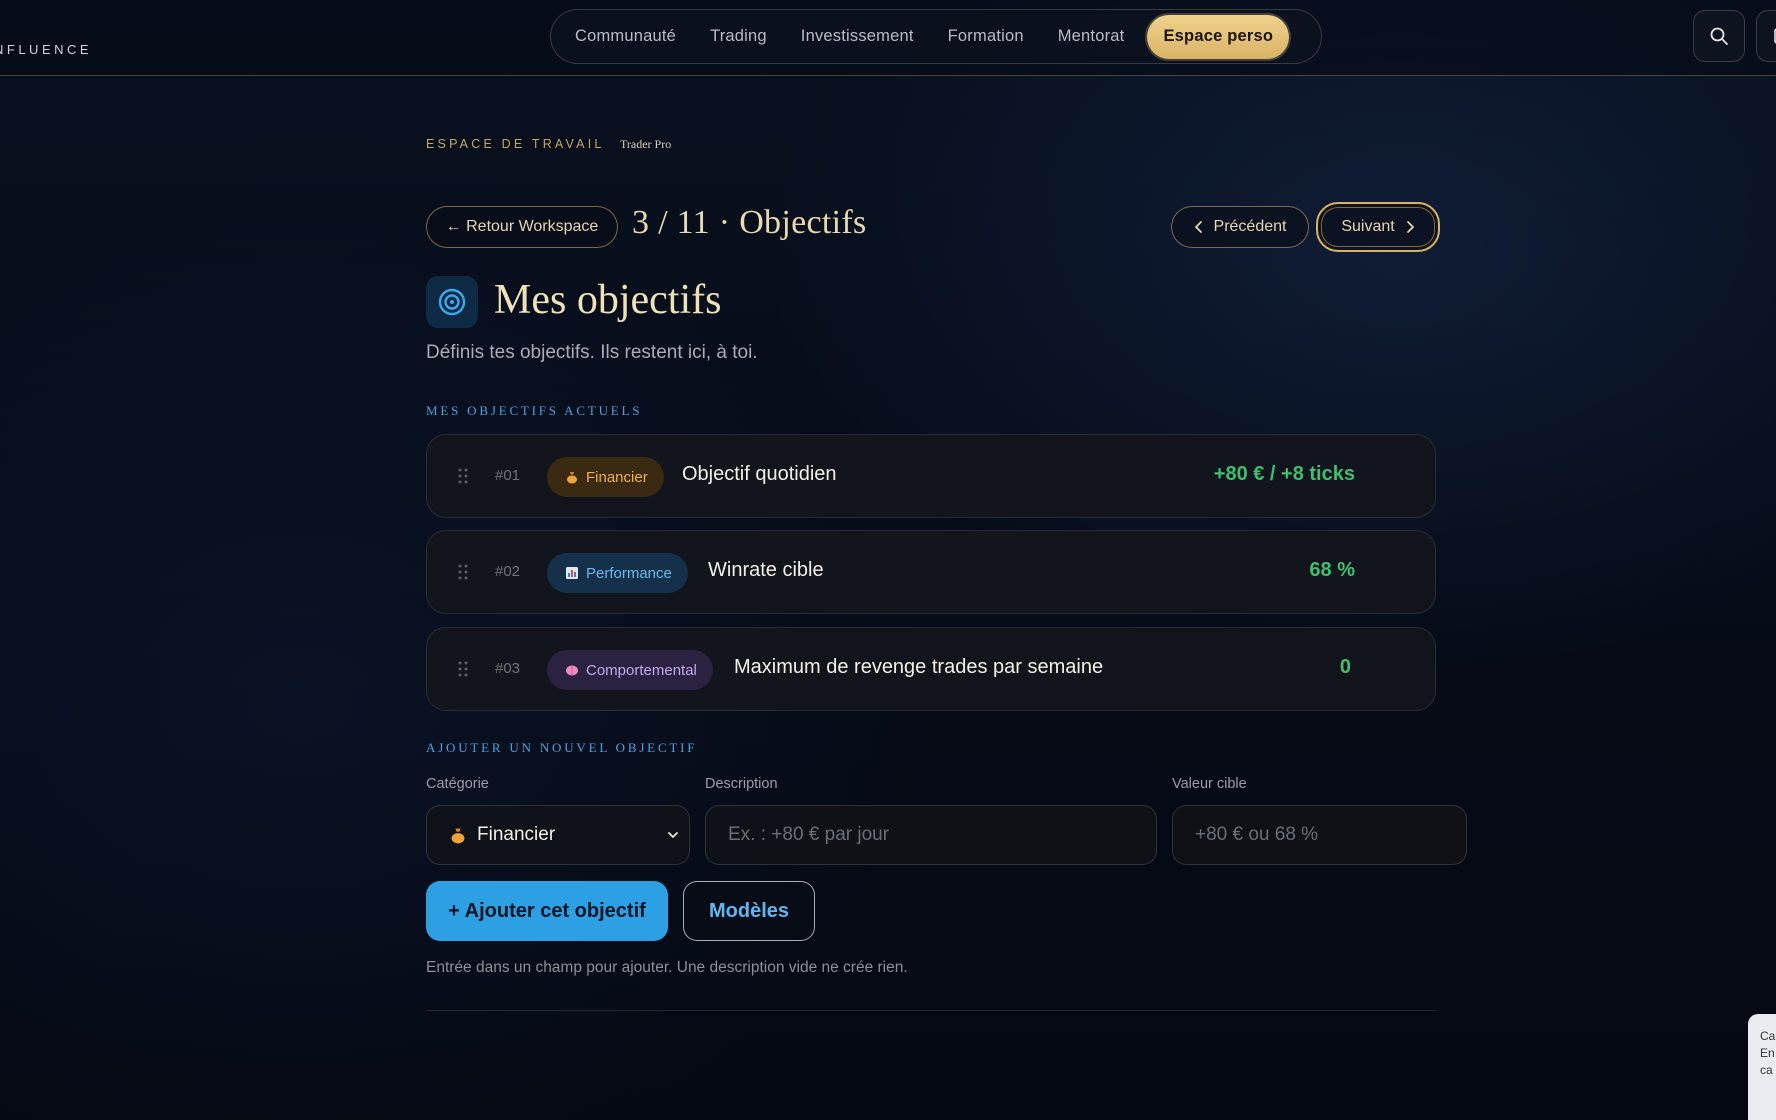 The height and width of the screenshot is (1120, 1776). What do you see at coordinates (572, 573) in the screenshot?
I see `chart-icon` at bounding box center [572, 573].